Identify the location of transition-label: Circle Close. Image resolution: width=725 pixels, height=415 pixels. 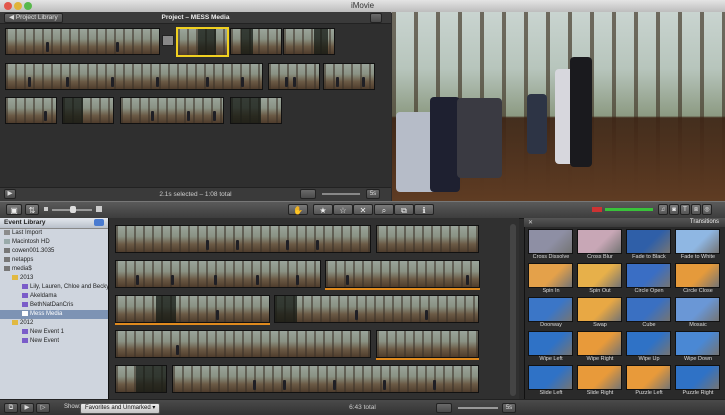
(698, 291).